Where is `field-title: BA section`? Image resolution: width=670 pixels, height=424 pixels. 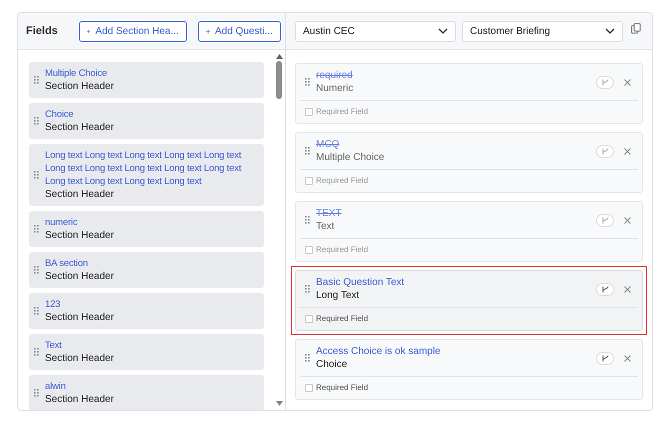
field-title: BA section is located at coordinates (67, 263).